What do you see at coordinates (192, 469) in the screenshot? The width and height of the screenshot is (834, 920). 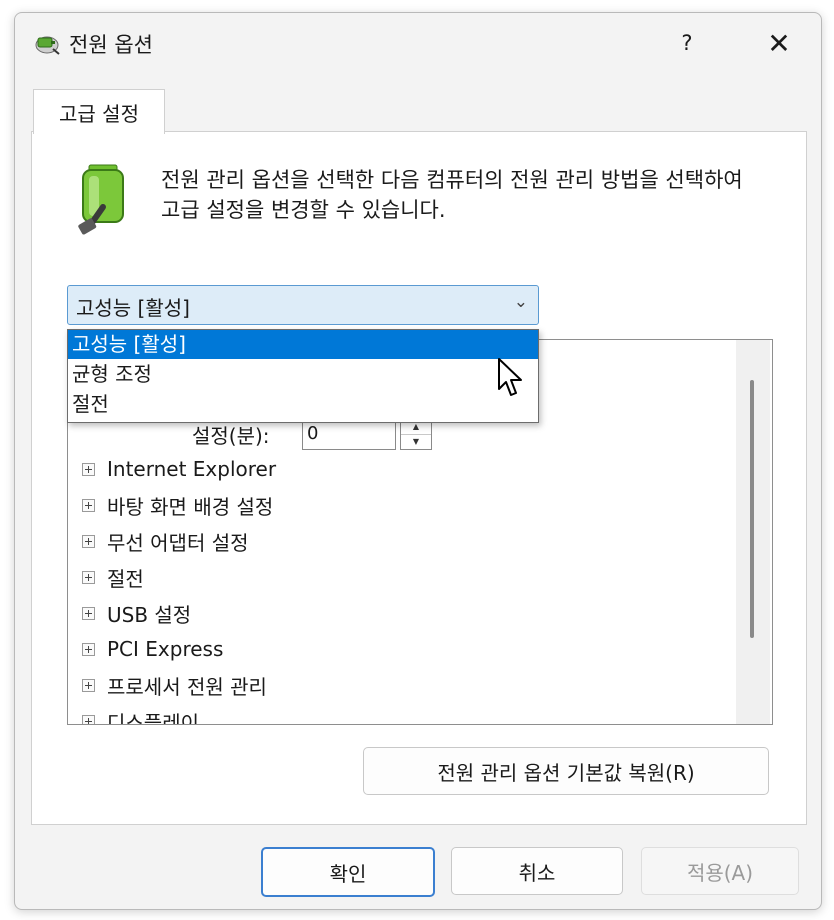 I see `tree-item-label: Internet Explorer` at bounding box center [192, 469].